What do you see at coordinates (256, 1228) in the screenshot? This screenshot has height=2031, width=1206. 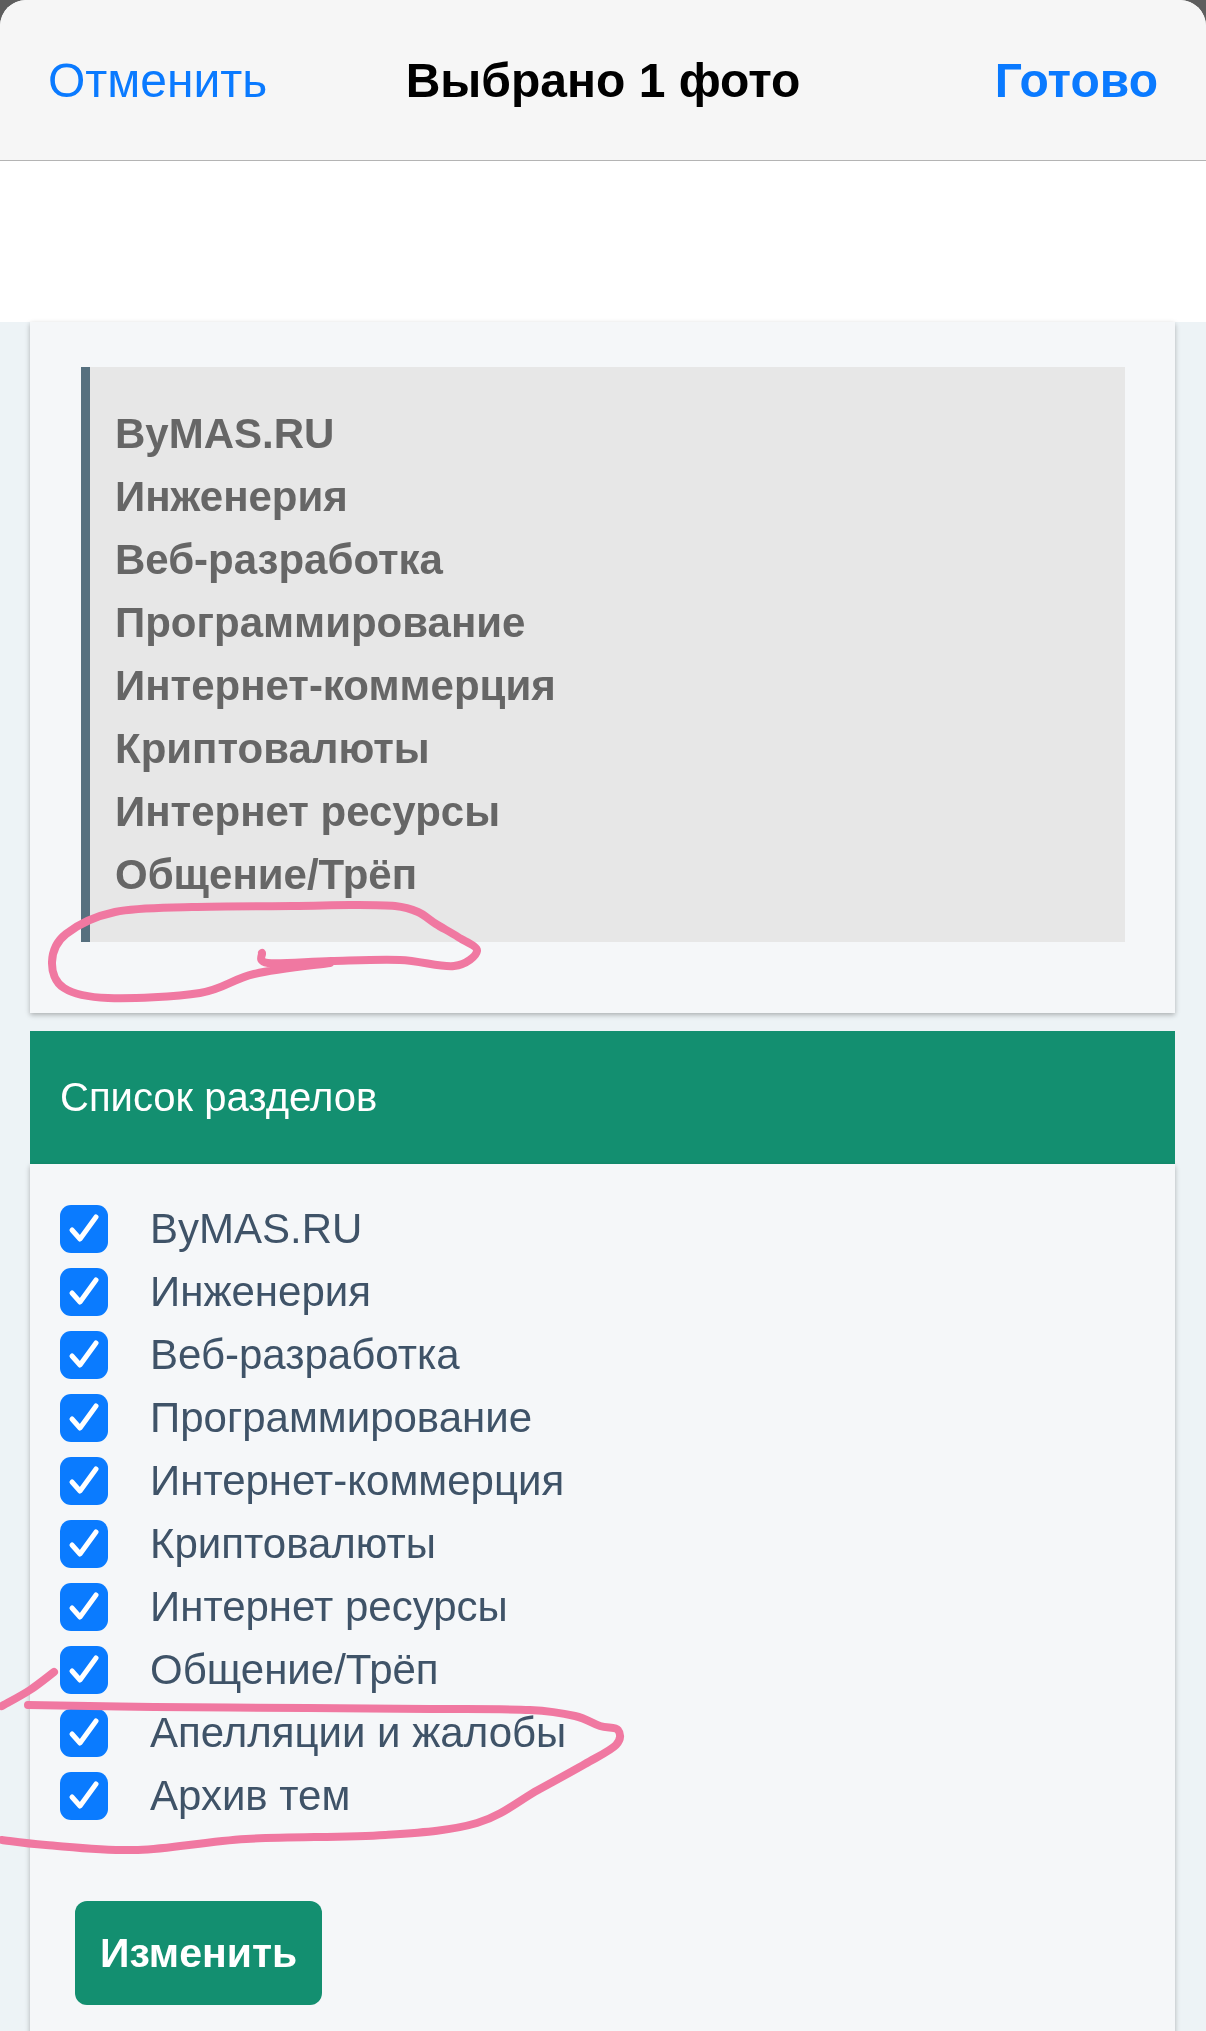 I see `checkbox-label: ByMAS.RU` at bounding box center [256, 1228].